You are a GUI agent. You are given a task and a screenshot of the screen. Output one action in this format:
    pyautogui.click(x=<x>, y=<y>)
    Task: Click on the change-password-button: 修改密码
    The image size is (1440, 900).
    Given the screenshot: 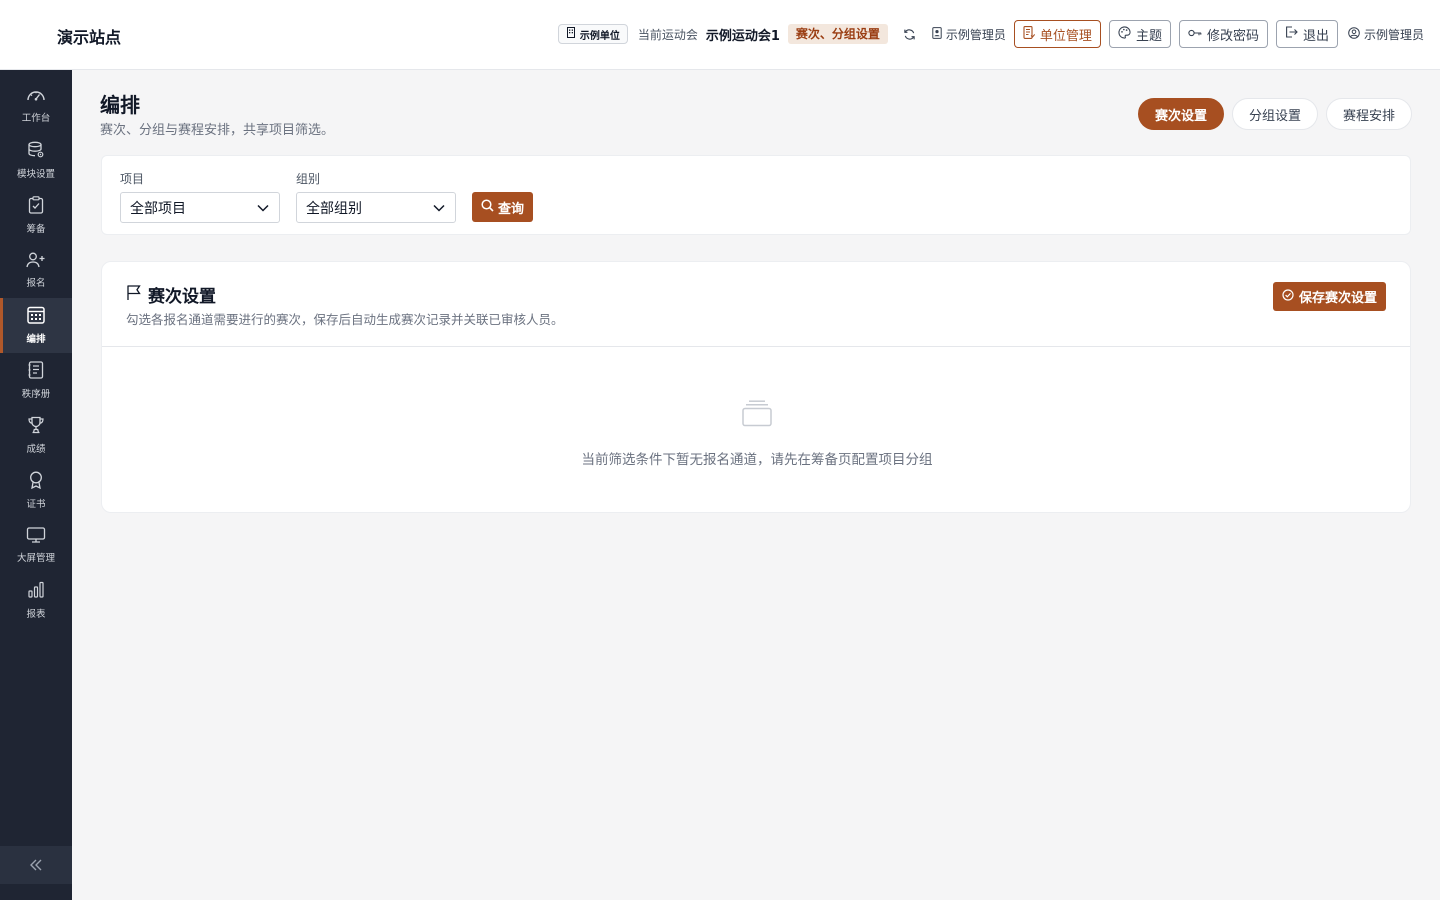 What is the action you would take?
    pyautogui.click(x=1223, y=34)
    